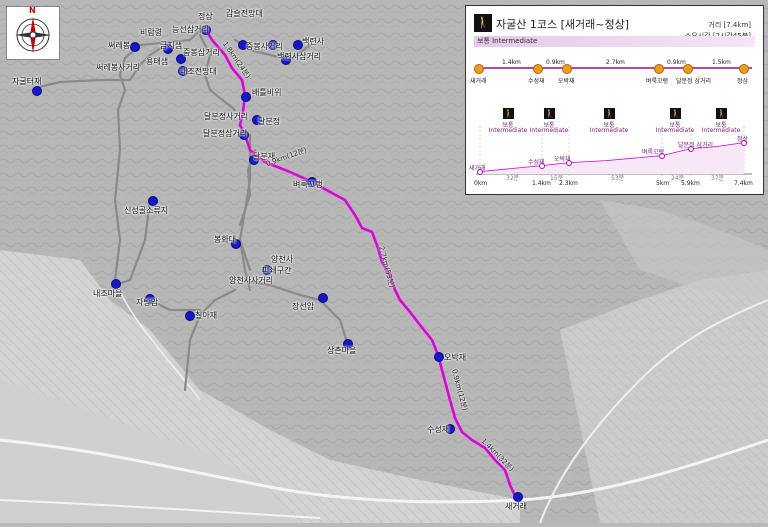 The height and width of the screenshot is (527, 768). Describe the element at coordinates (198, 71) in the screenshot. I see `place-label: 내조전망대` at that location.